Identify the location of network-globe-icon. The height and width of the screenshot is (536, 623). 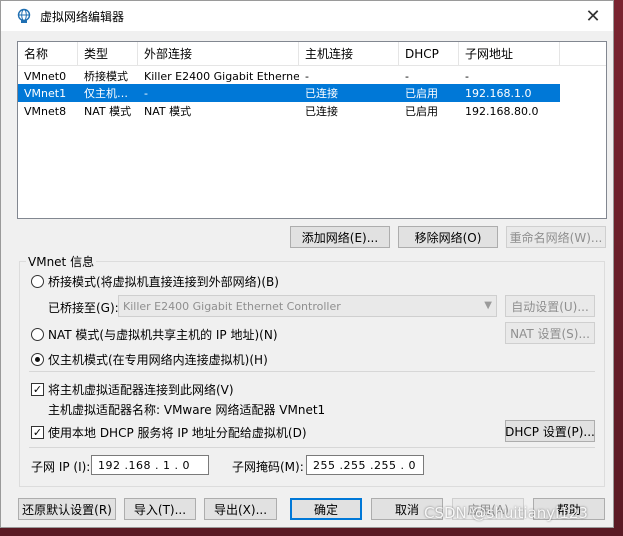
(24, 15).